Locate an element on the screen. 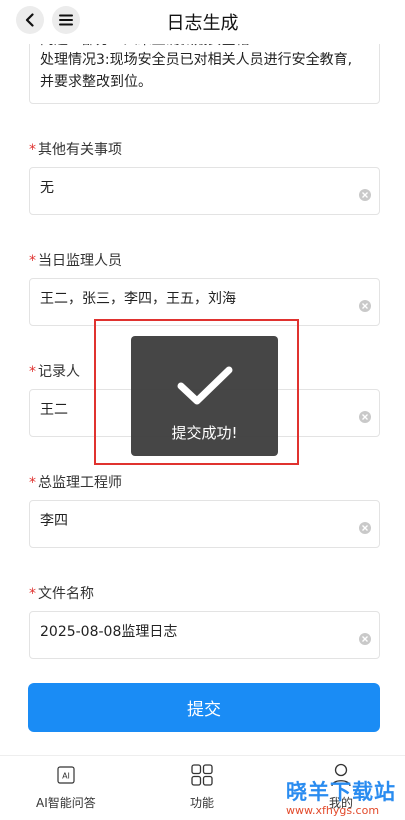 This screenshot has height=820, width=405. tab-ai-qa: AI AI智能问答 is located at coordinates (66, 786).